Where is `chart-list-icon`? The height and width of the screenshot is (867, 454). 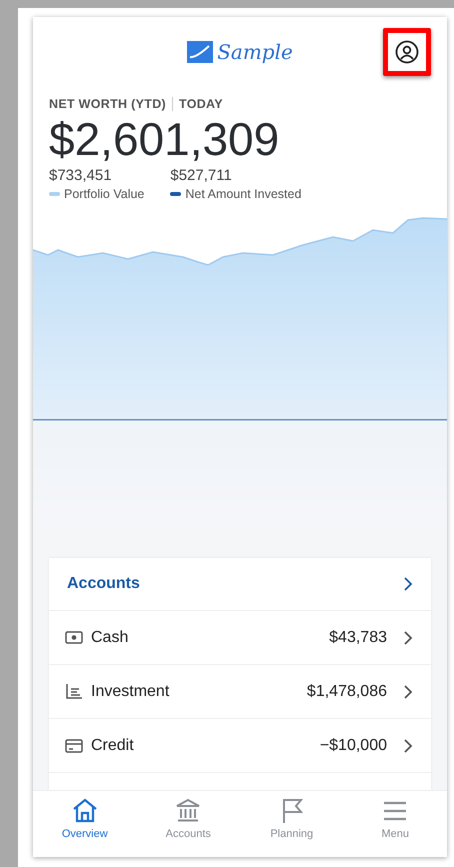 chart-list-icon is located at coordinates (74, 691).